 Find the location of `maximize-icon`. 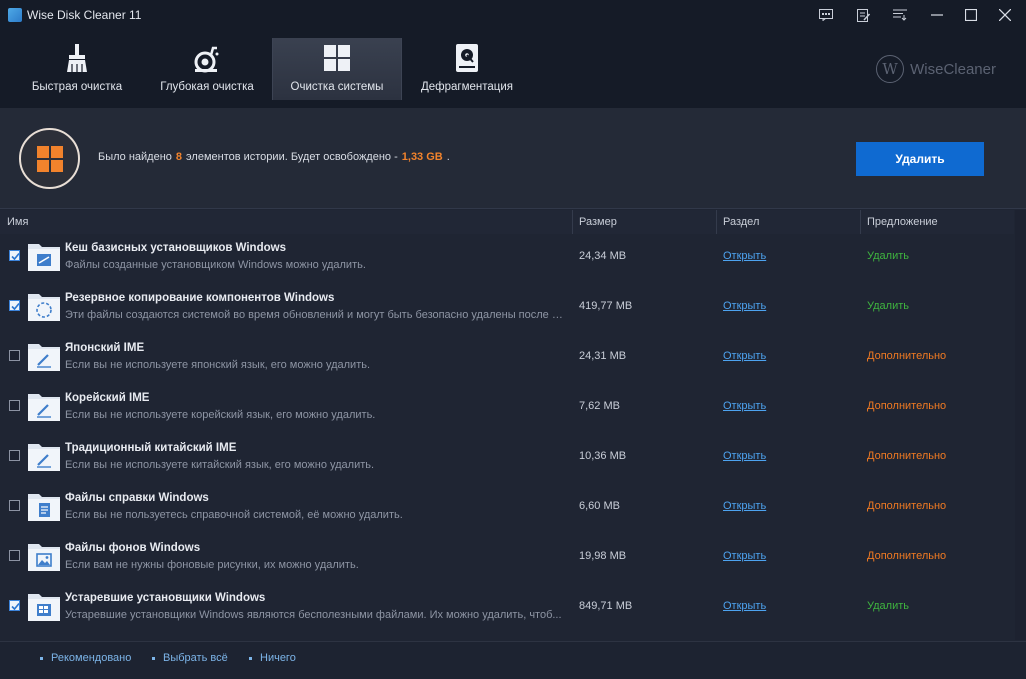

maximize-icon is located at coordinates (971, 15).